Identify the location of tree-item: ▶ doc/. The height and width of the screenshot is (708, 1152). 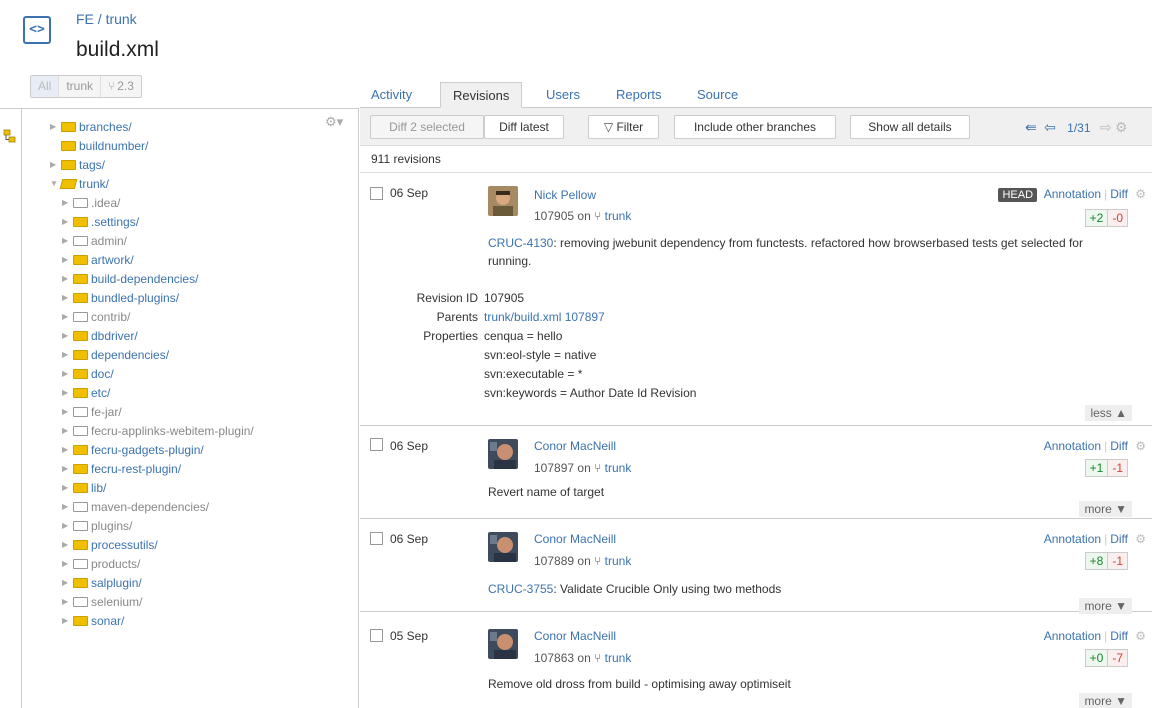
(152, 373).